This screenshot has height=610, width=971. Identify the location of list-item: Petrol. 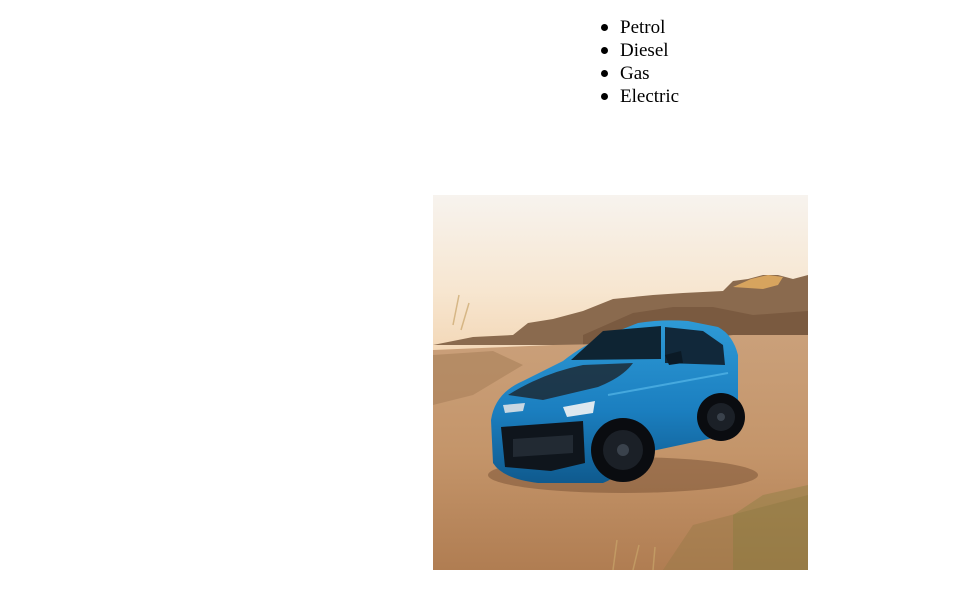
(640, 27).